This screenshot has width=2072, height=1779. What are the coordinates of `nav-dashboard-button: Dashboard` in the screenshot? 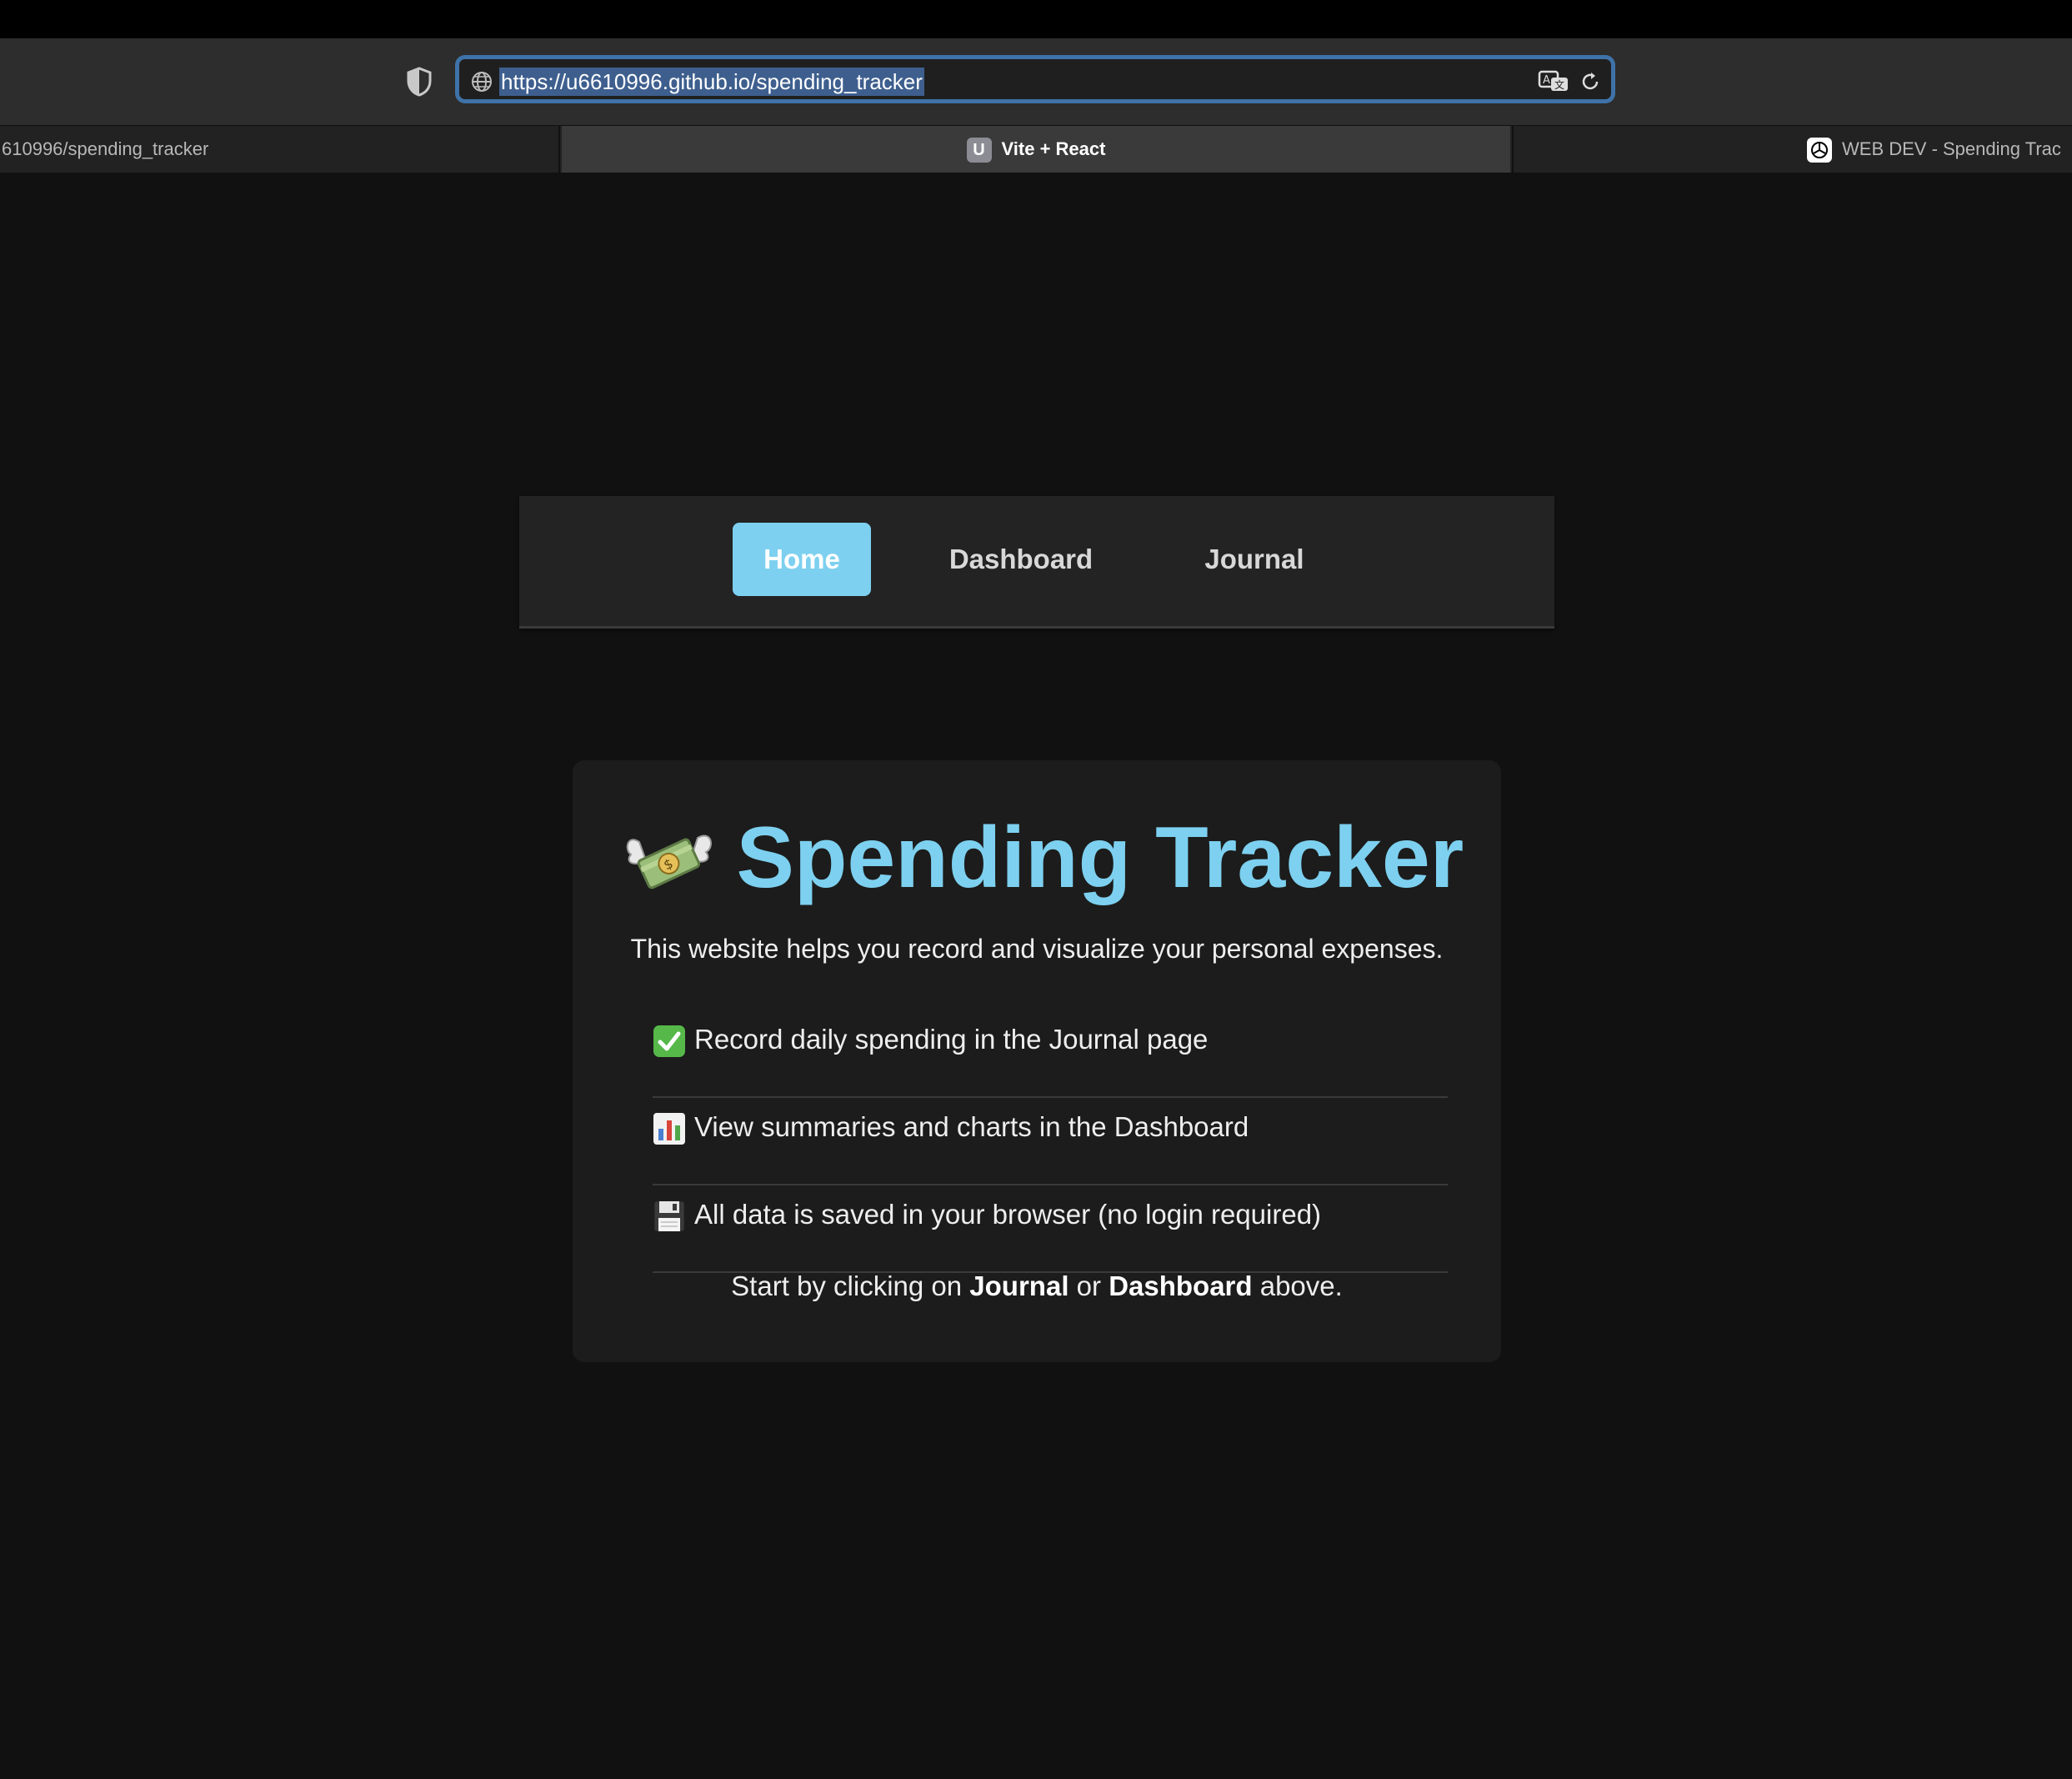 It's located at (1021, 559).